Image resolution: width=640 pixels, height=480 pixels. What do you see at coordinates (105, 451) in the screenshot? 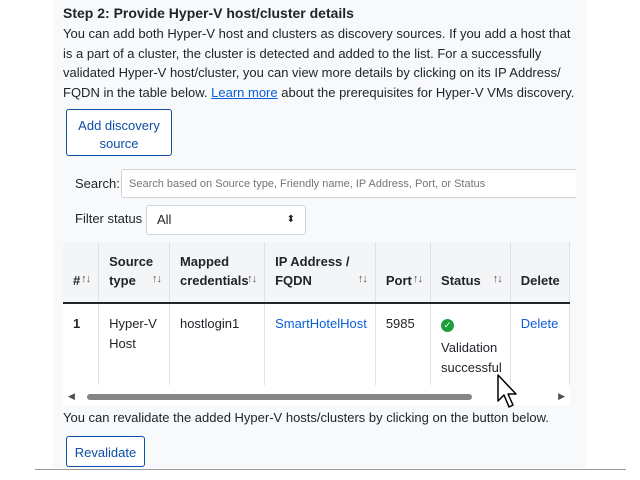
I see `revalidate-button: Revalidate` at bounding box center [105, 451].